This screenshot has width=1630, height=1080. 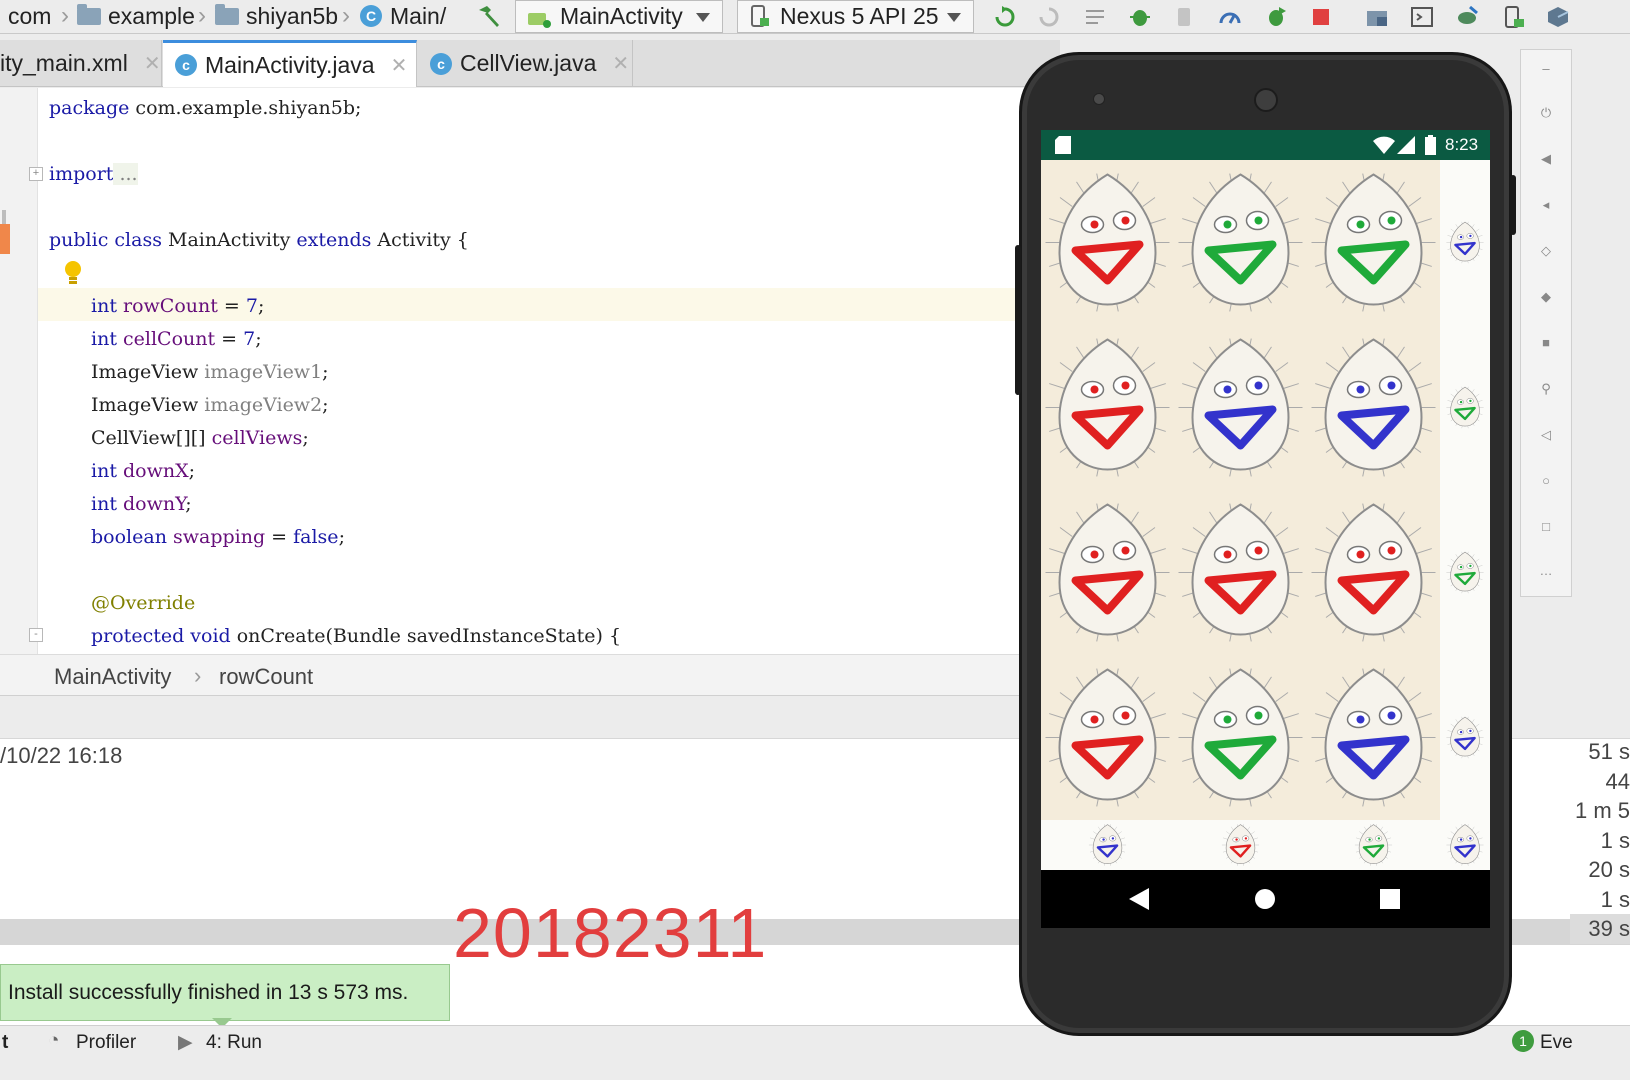 What do you see at coordinates (1462, 144) in the screenshot?
I see `android-clock: 8:23` at bounding box center [1462, 144].